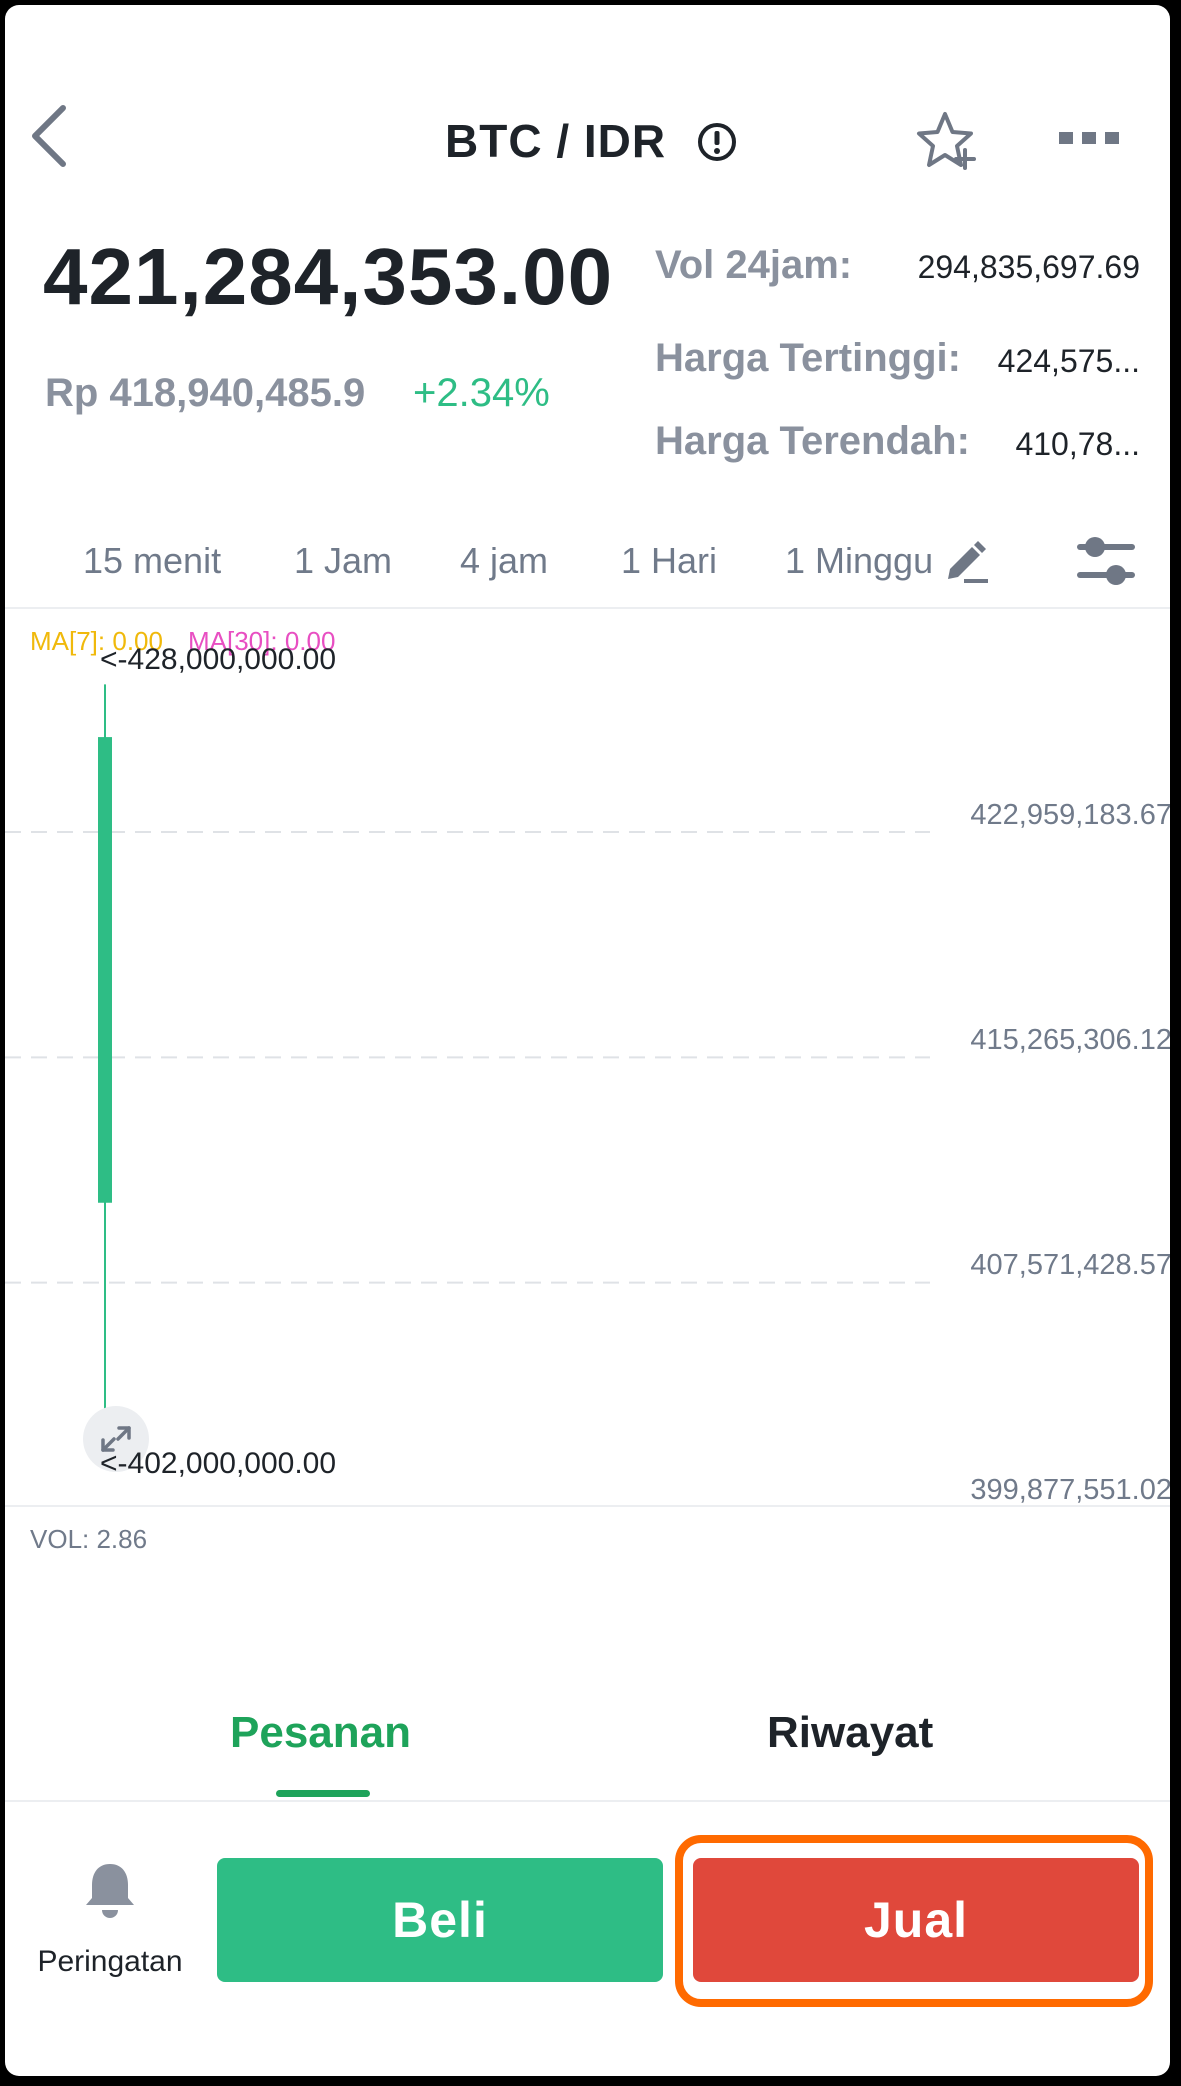 Image resolution: width=1181 pixels, height=2086 pixels. I want to click on price-change-percent: +2.34%, so click(481, 393).